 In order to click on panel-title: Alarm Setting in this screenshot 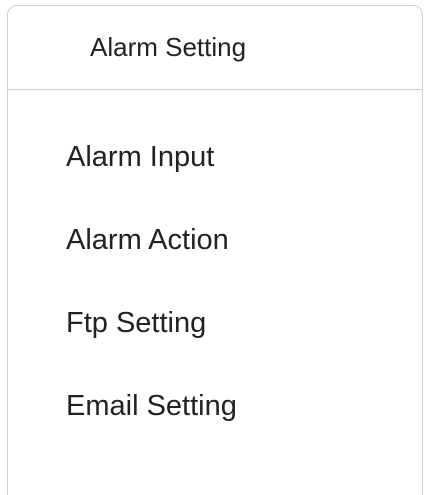, I will do `click(168, 47)`.